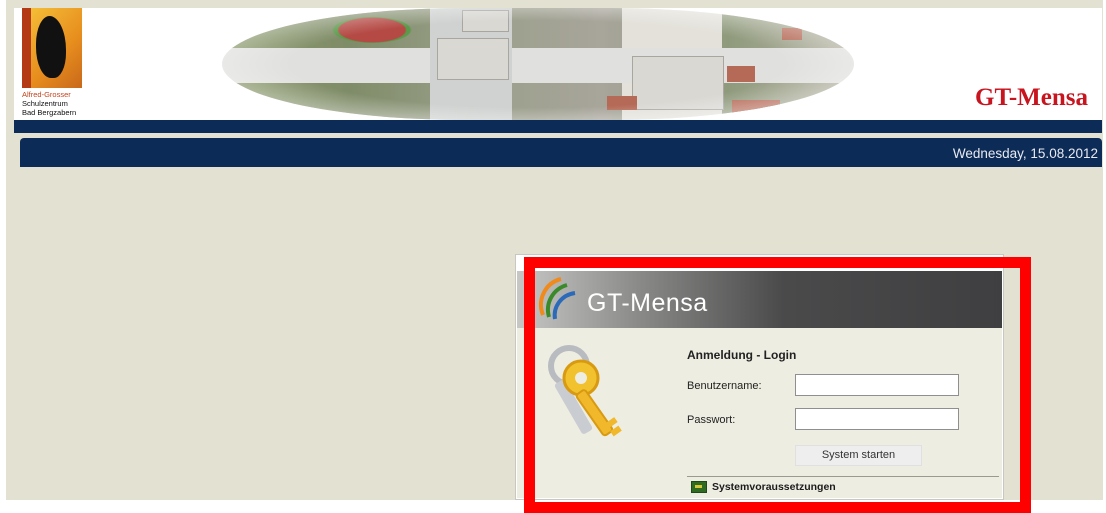 This screenshot has height=513, width=1106. I want to click on logo-line-3: Bad Bergzabern, so click(49, 112).